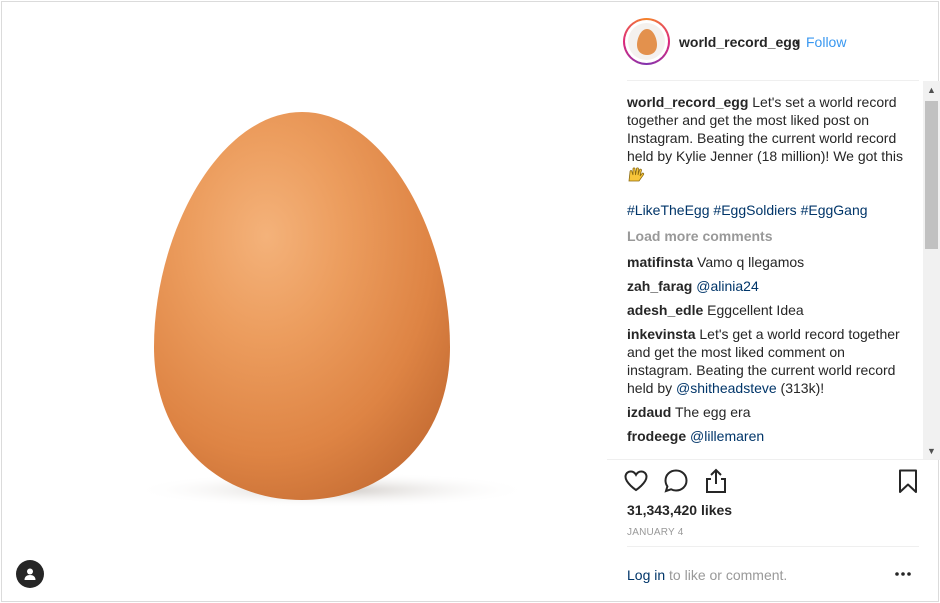 This screenshot has width=940, height=603. Describe the element at coordinates (727, 436) in the screenshot. I see `comment-mention: @lillemaren` at that location.